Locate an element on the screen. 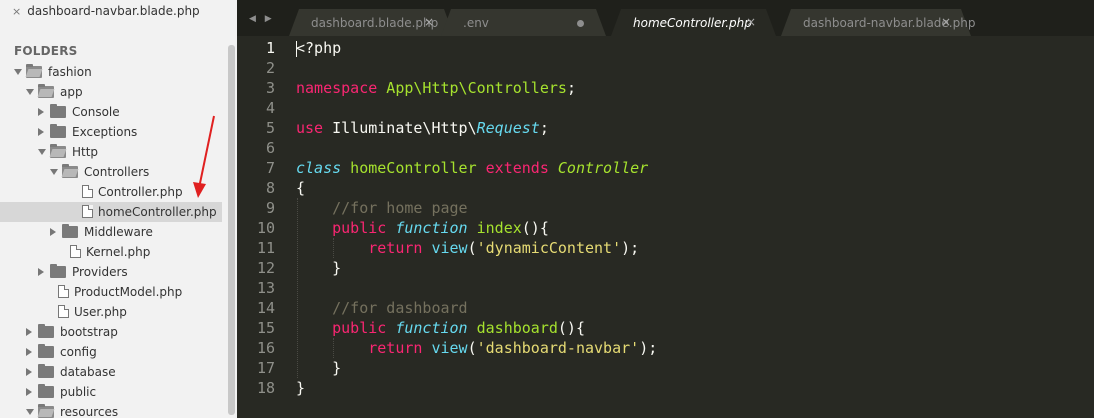 This screenshot has height=418, width=1094. close-open-file-icon: × is located at coordinates (16, 11).